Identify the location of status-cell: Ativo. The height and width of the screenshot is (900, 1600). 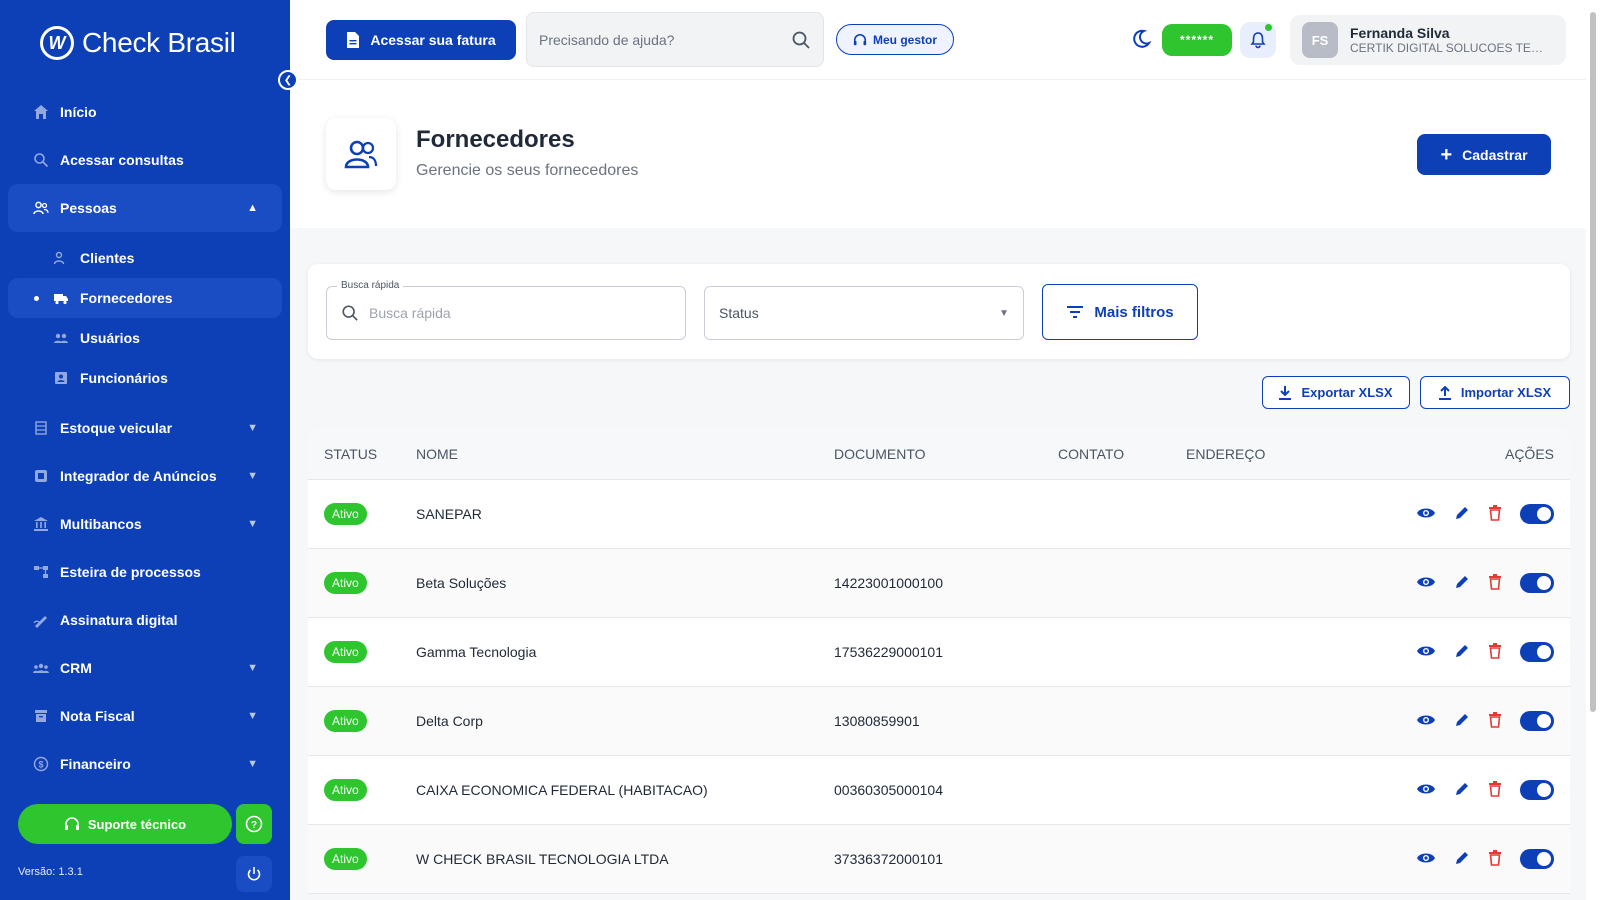
(362, 514).